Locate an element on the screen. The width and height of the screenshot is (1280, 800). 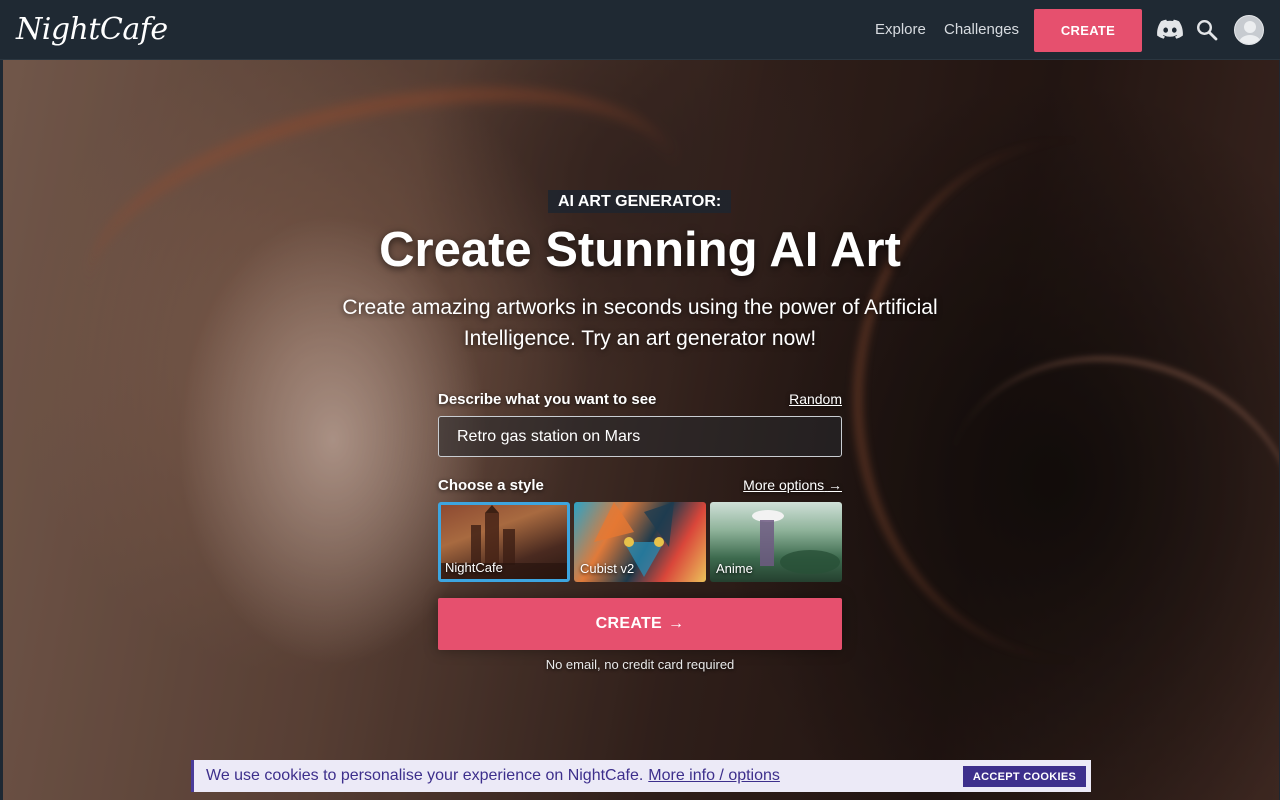
top-navbar: NightCafe Explore Challenges CREATE is located at coordinates (640, 30).